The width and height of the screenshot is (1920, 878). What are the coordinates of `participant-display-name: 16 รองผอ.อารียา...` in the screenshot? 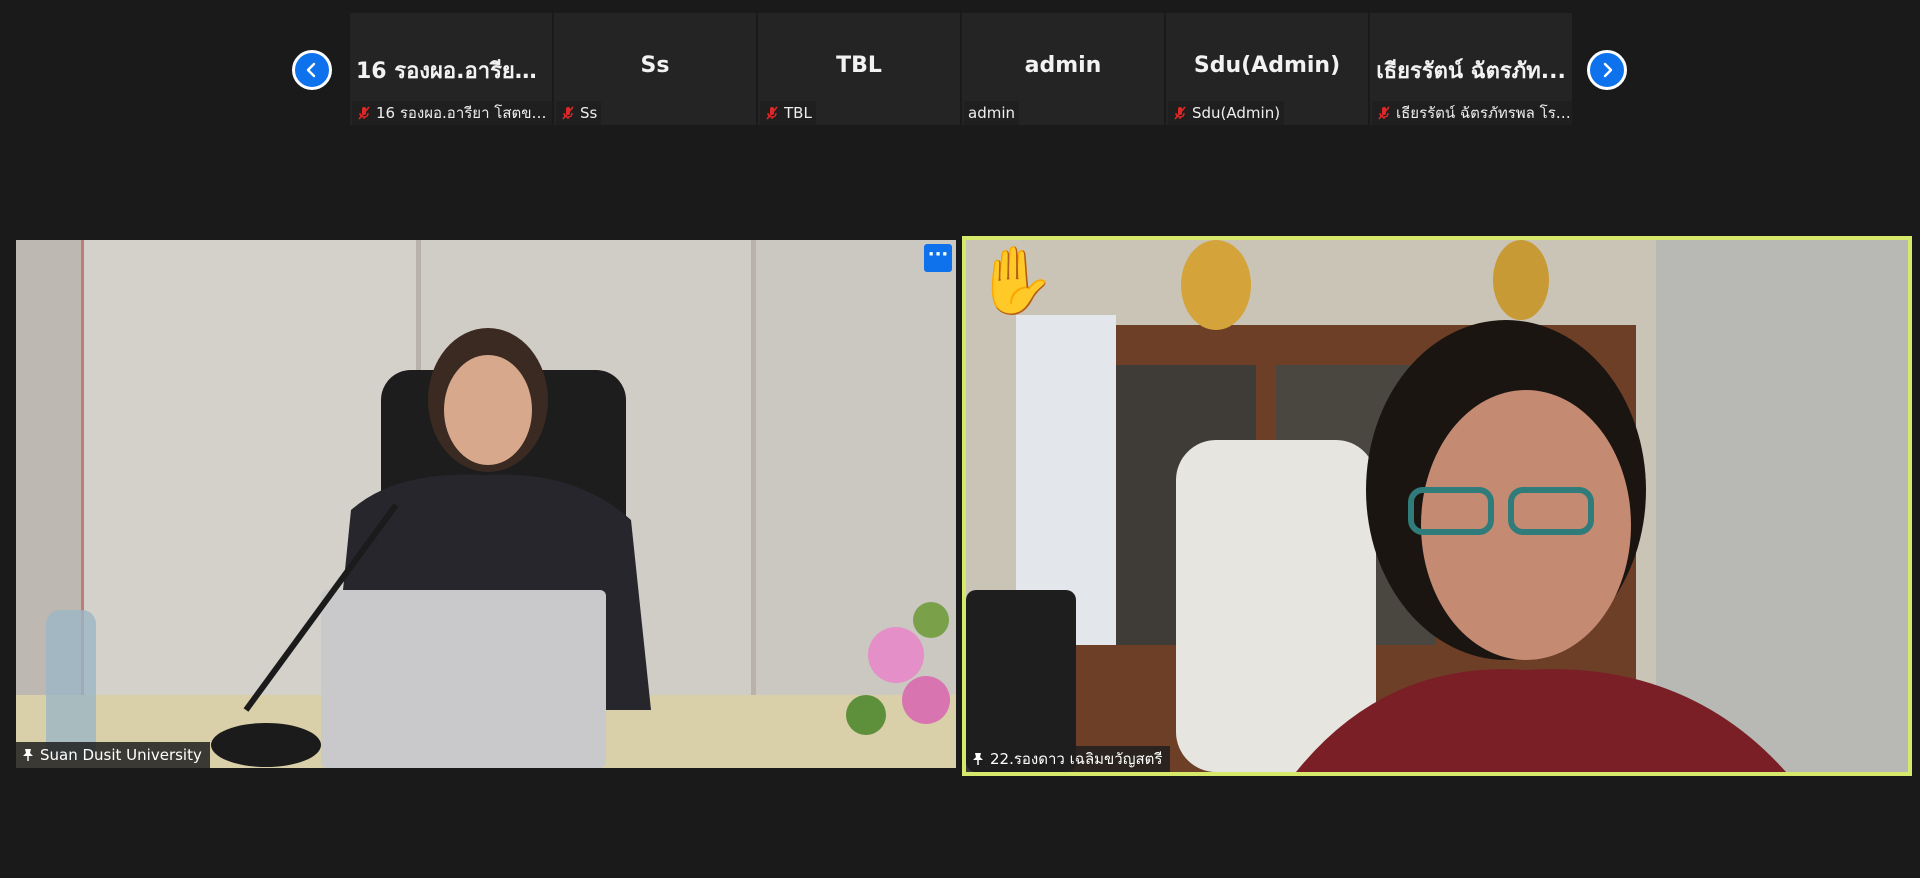 It's located at (454, 71).